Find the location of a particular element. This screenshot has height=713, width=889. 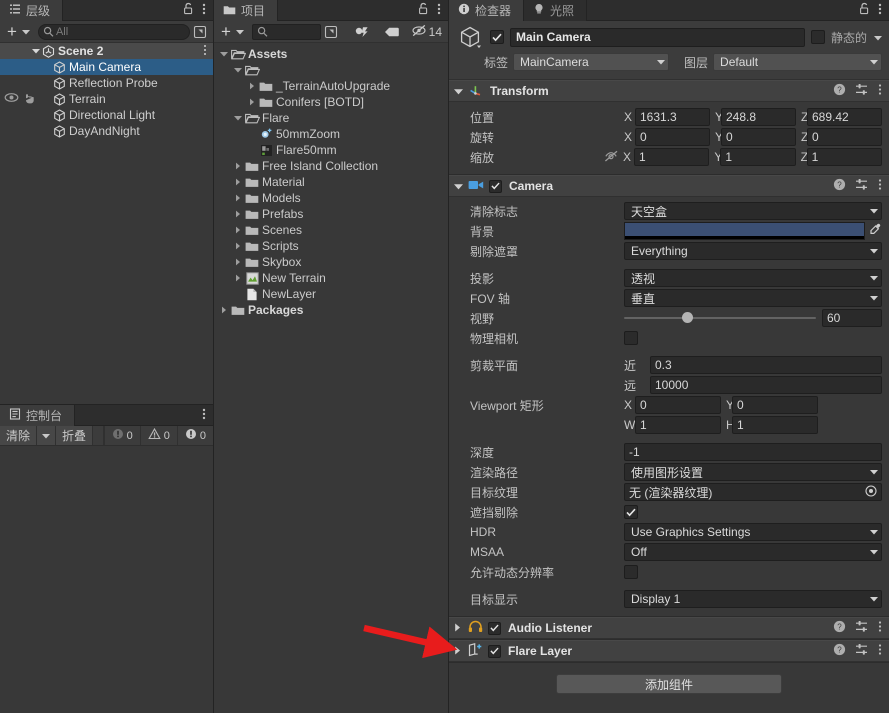

transform-1-z-input: 0 is located at coordinates (844, 137).